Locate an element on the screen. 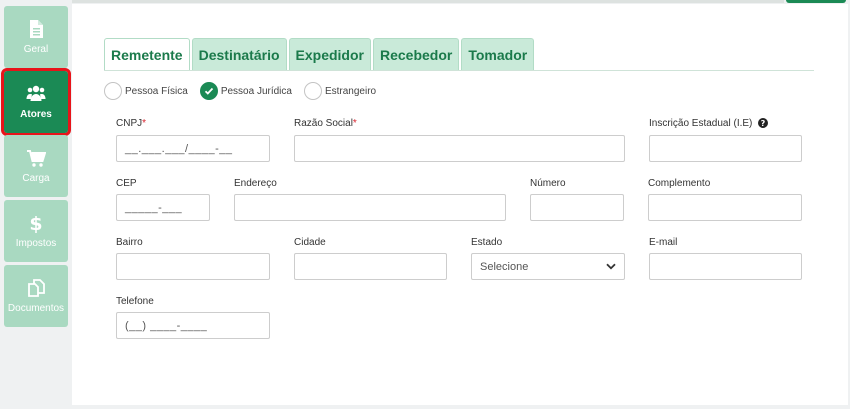 This screenshot has height=409, width=850. cnpj-label: CNPJ* is located at coordinates (131, 123).